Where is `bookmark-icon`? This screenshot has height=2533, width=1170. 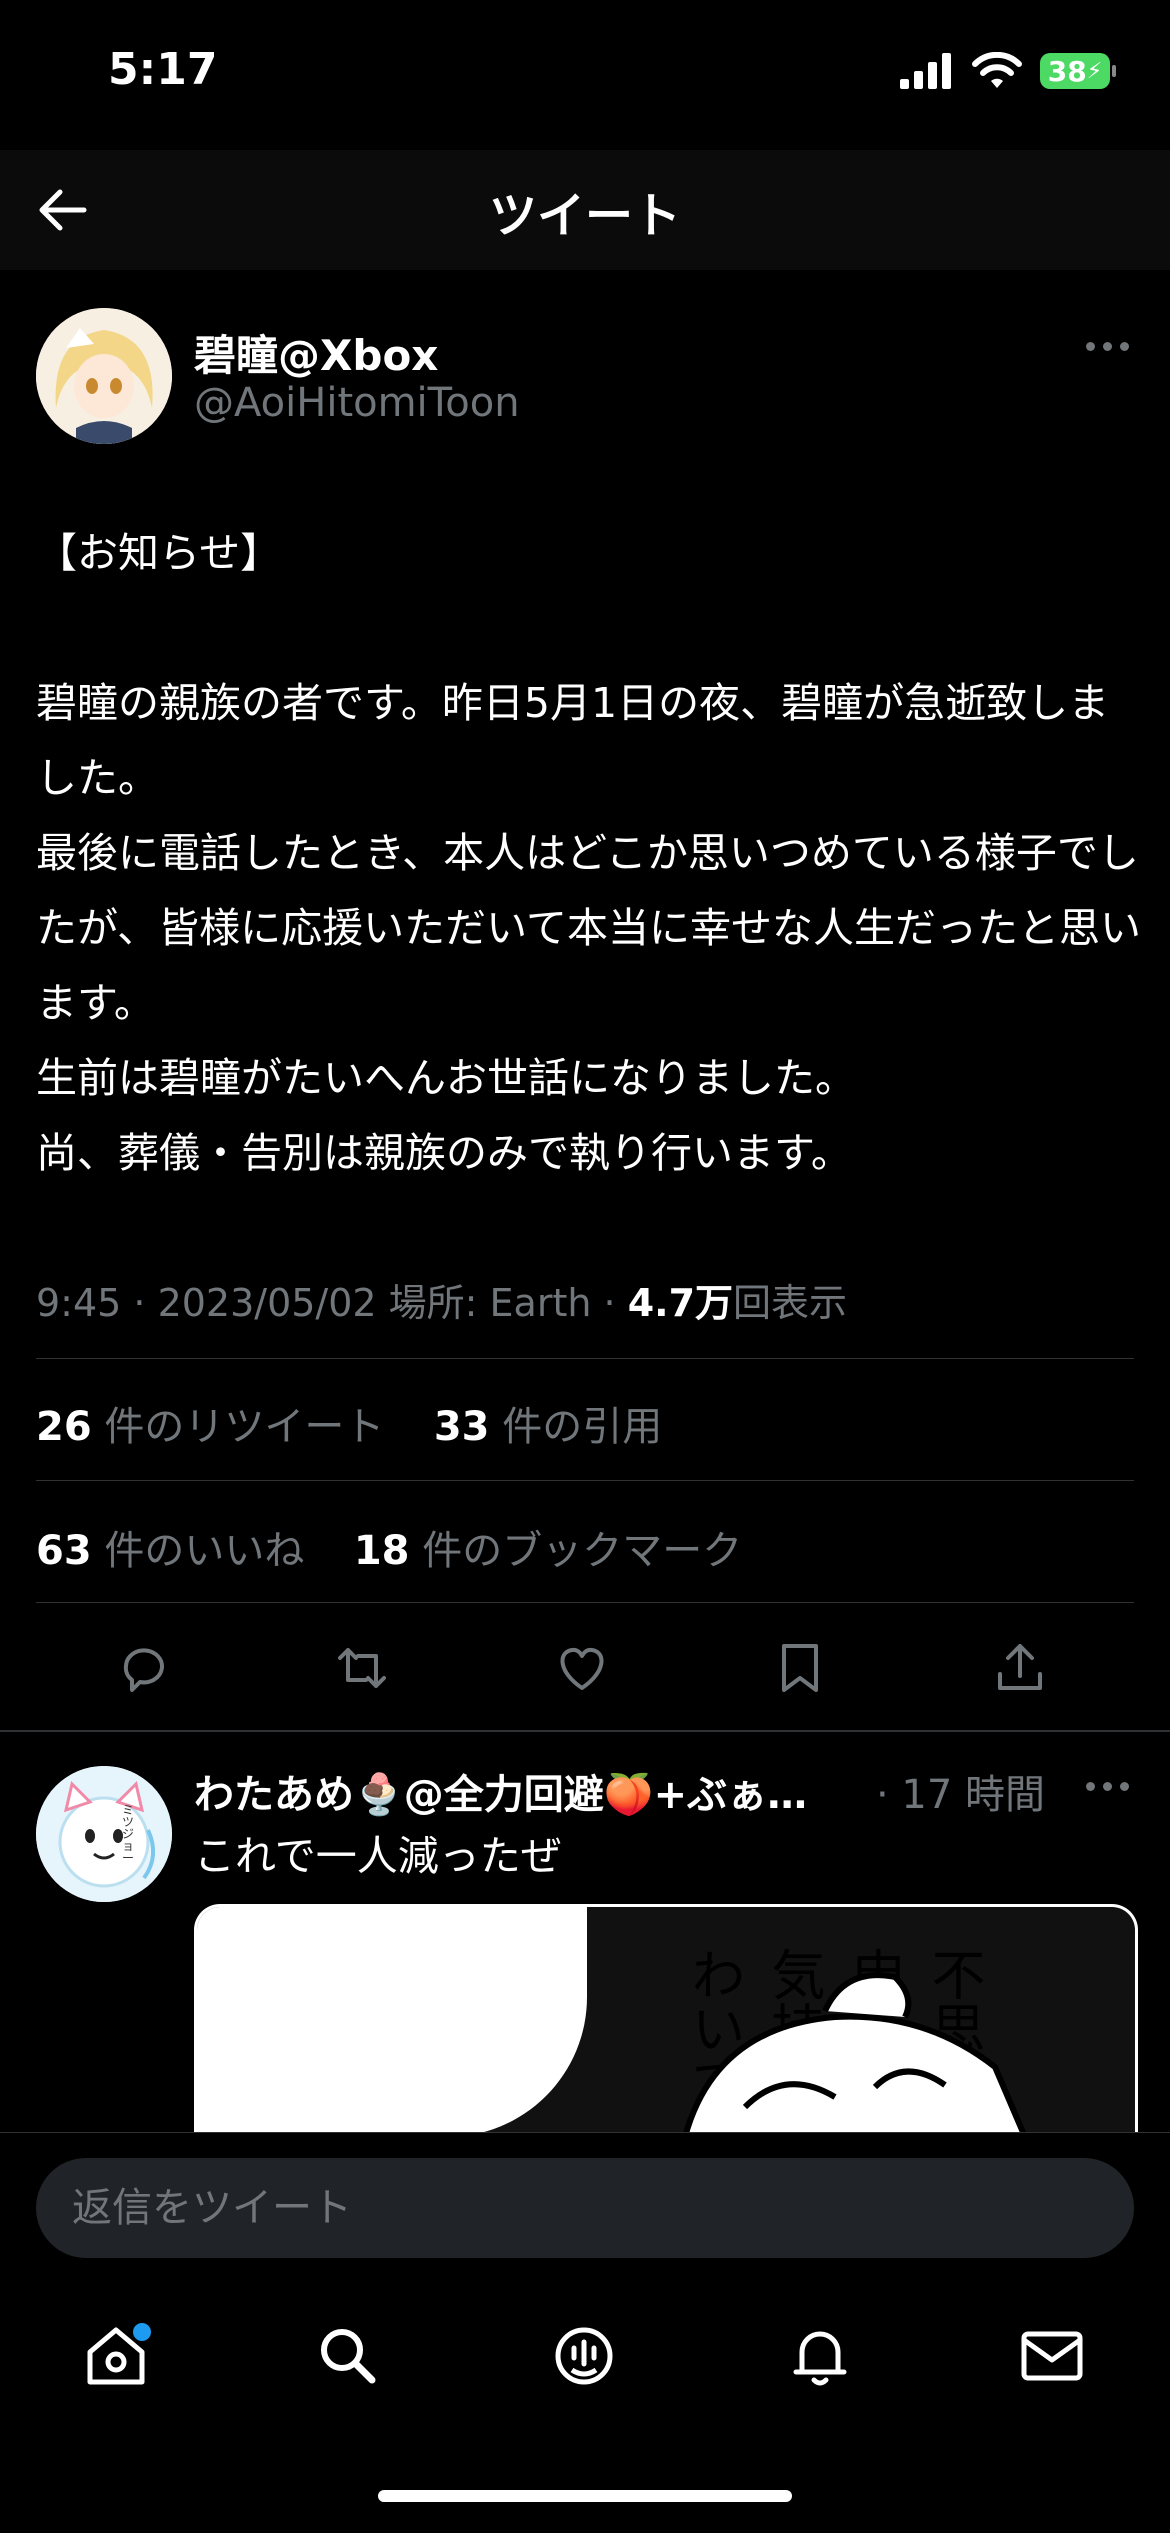 bookmark-icon is located at coordinates (800, 1668).